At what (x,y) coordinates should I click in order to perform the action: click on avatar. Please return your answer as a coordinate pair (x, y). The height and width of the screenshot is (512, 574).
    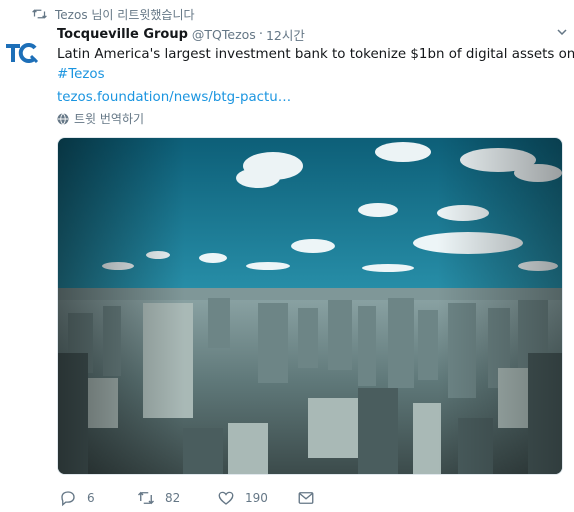
    Looking at the image, I should click on (23, 53).